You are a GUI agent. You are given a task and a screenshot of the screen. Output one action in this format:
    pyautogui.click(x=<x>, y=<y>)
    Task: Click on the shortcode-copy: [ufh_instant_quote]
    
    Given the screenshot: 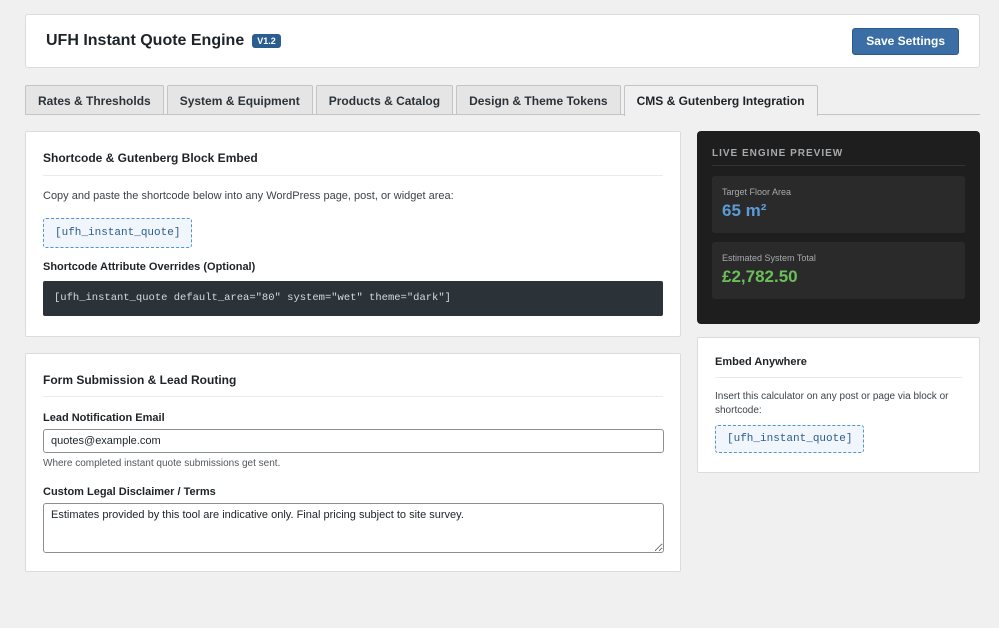 What is the action you would take?
    pyautogui.click(x=118, y=233)
    